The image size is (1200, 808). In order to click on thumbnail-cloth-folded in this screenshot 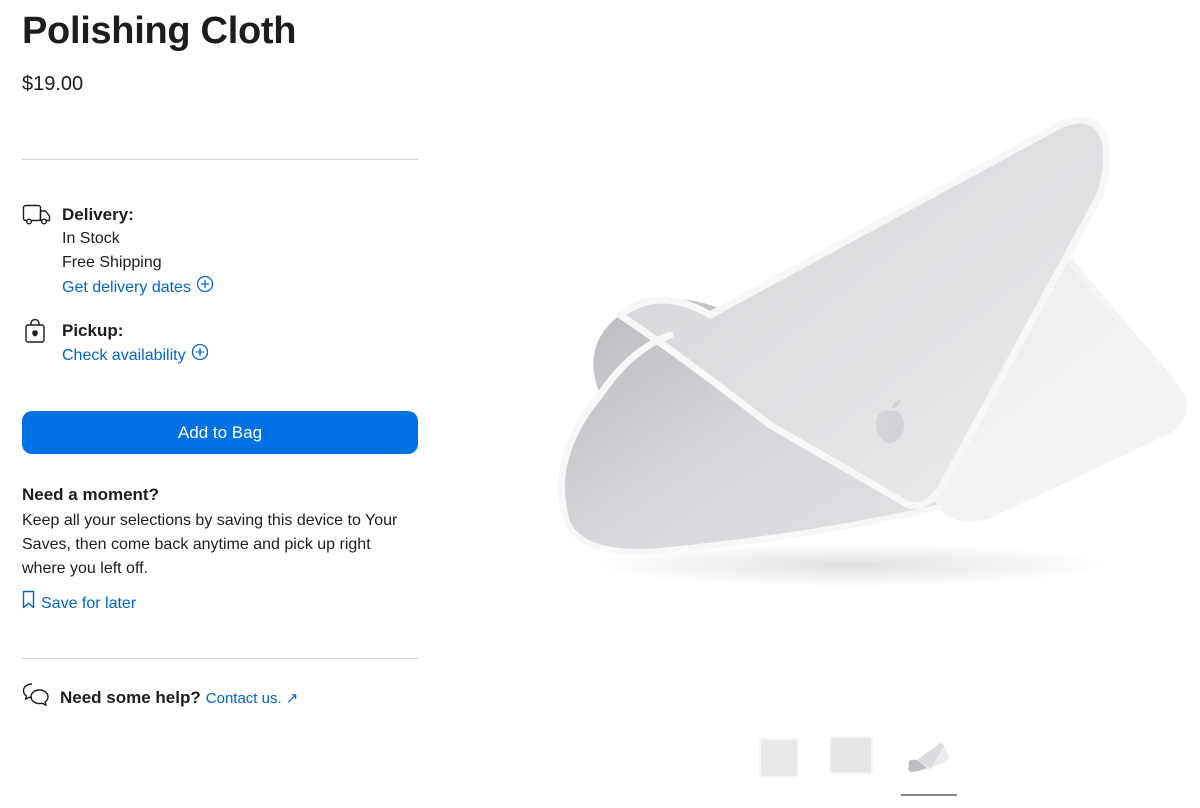, I will do `click(928, 758)`.